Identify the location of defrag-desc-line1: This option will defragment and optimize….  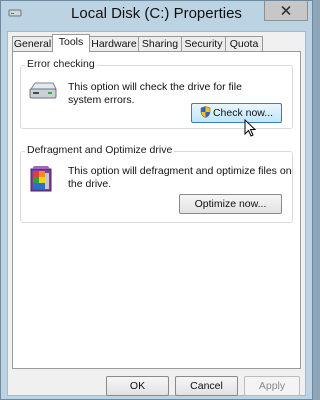
(180, 171).